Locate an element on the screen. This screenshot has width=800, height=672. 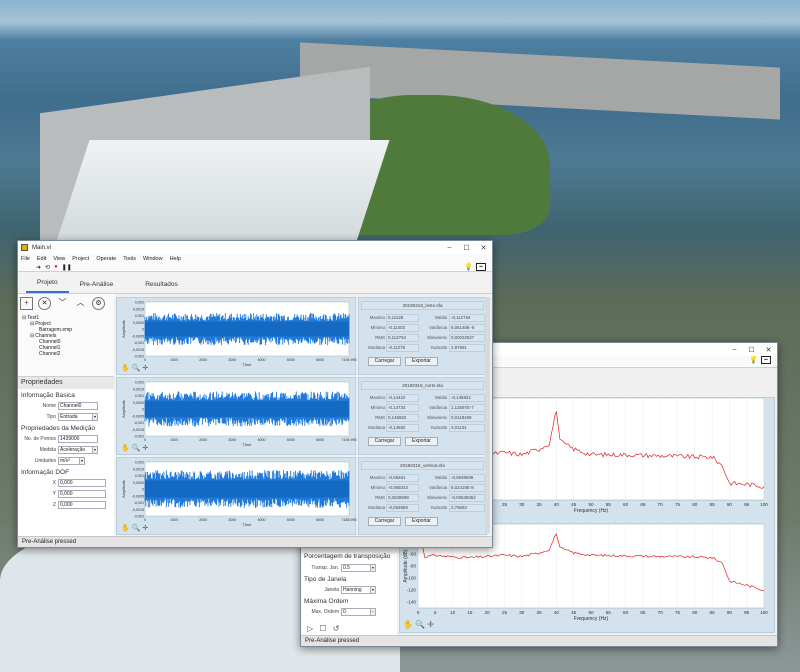
nome-label: Nome is located at coordinates (49, 405).